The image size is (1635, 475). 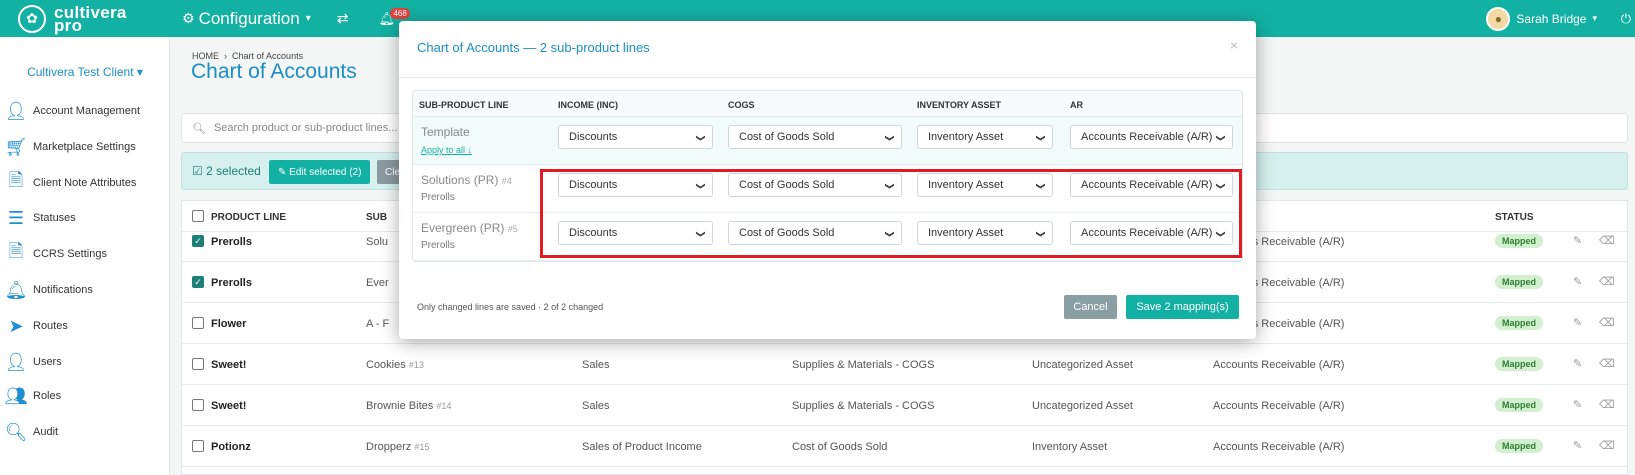 What do you see at coordinates (48, 290) in the screenshot?
I see `sidebar-item-notifications: 🔔︎ Notifications` at bounding box center [48, 290].